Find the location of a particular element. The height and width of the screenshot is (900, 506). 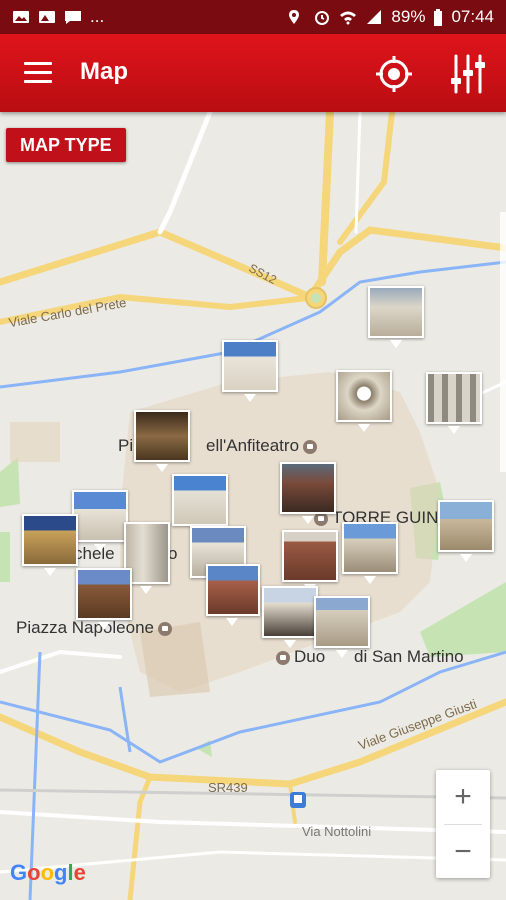

place-label-anfiteatro: ell'Anfiteatro is located at coordinates (262, 446).